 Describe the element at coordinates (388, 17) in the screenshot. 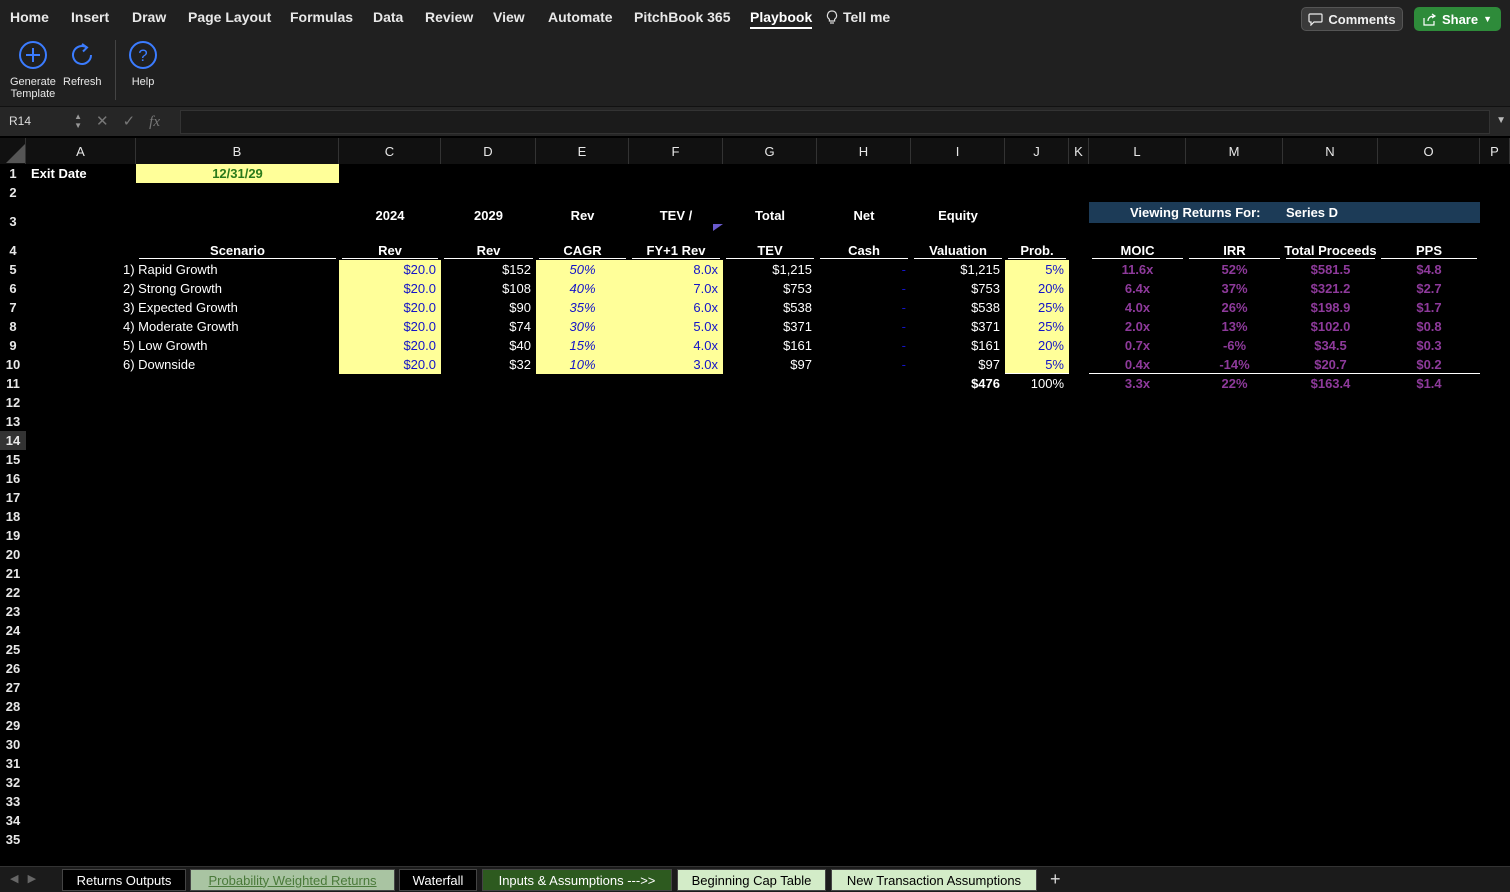

I see `tab-data: Data` at that location.